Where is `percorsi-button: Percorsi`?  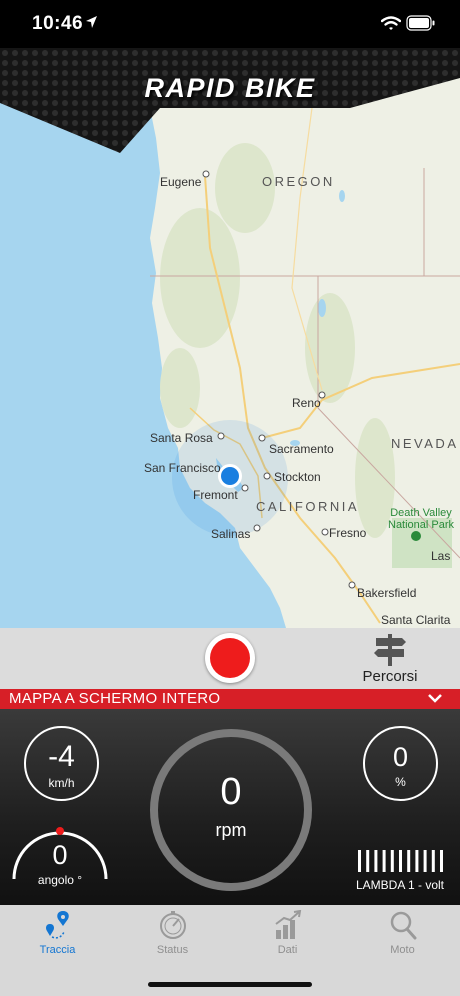
percorsi-button: Percorsi is located at coordinates (390, 659).